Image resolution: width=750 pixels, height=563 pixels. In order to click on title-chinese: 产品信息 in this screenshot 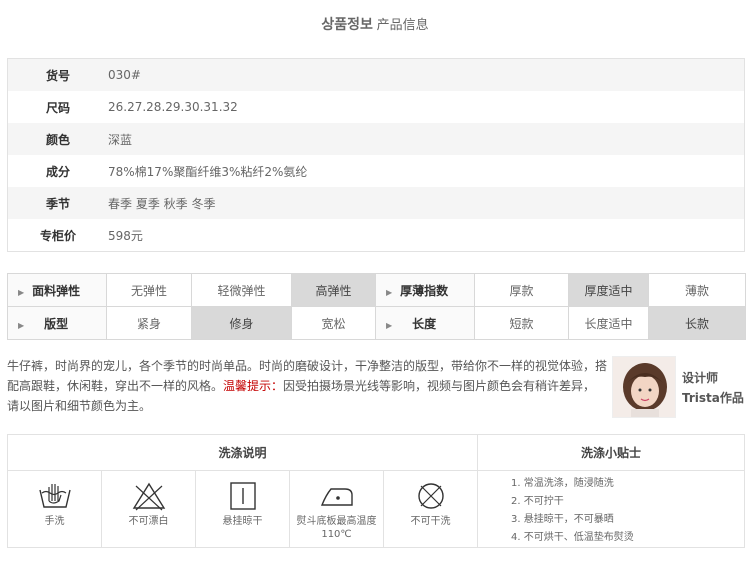, I will do `click(402, 25)`.